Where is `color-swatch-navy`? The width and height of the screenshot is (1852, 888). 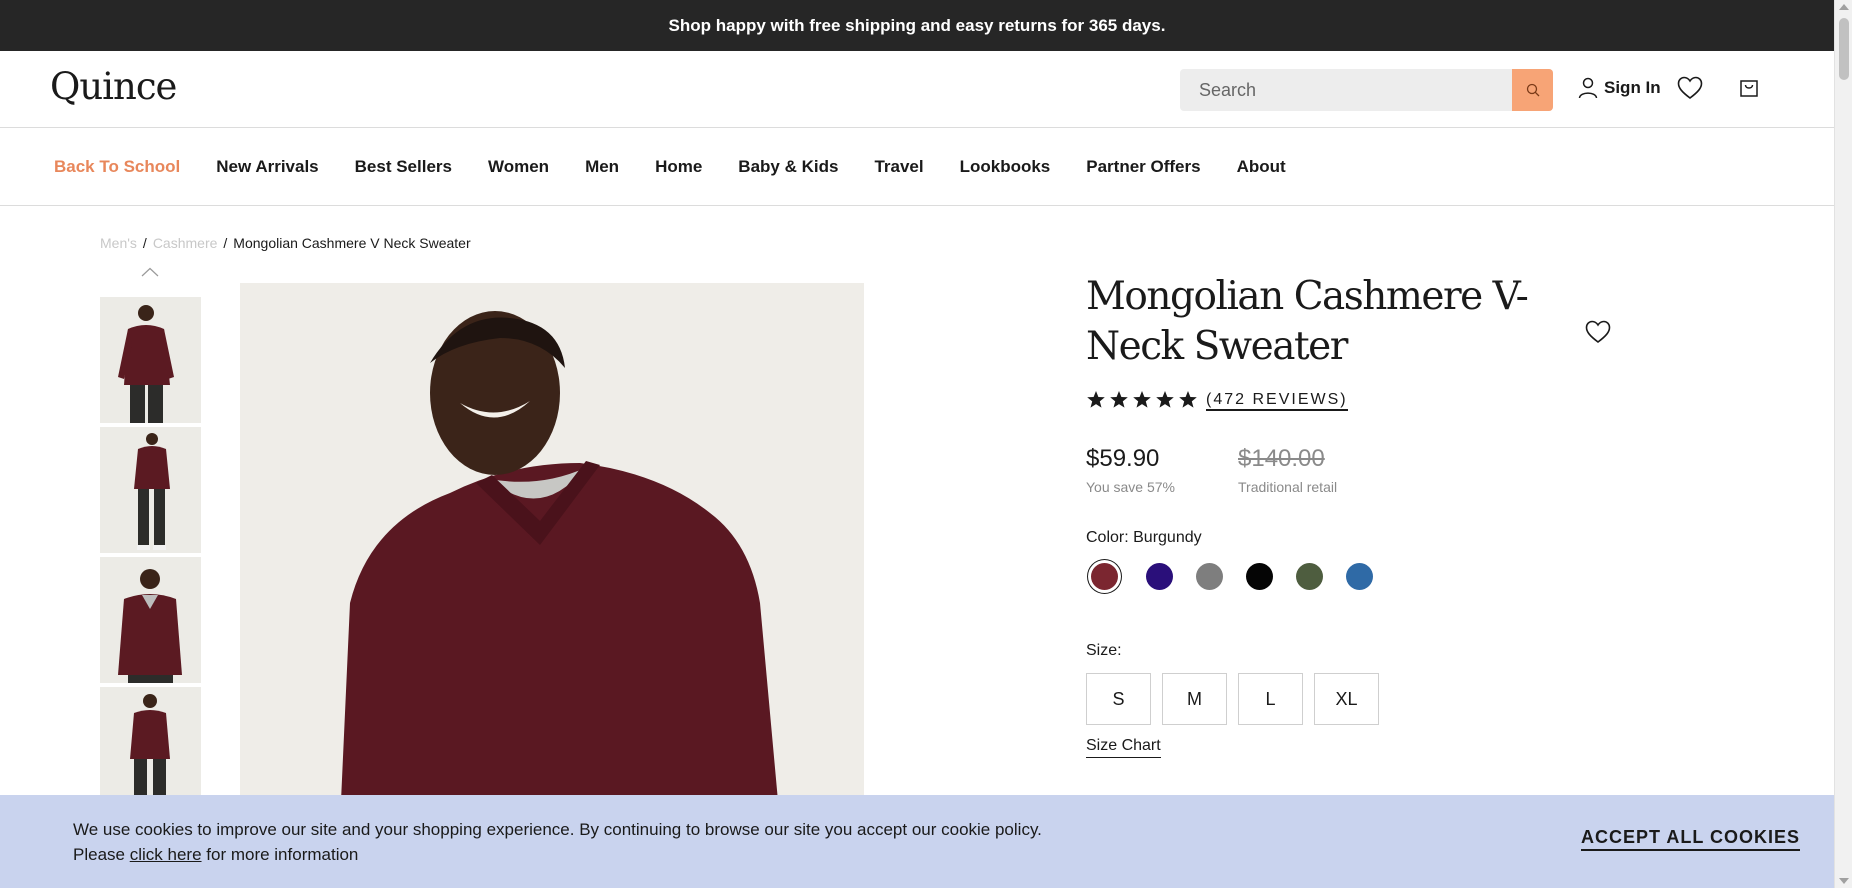
color-swatch-navy is located at coordinates (1159, 576).